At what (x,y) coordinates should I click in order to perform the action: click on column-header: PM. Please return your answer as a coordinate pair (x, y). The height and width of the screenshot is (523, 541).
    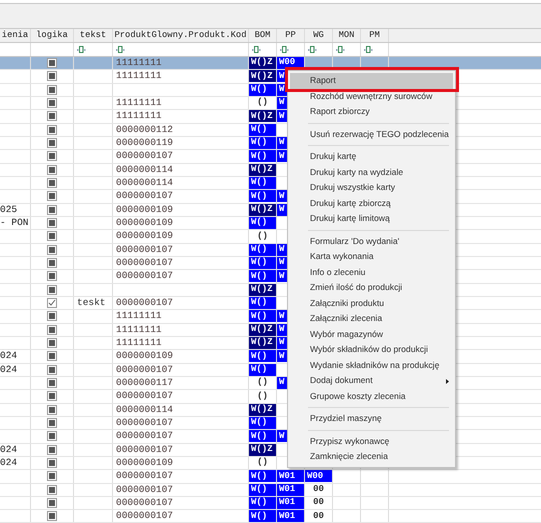
    Looking at the image, I should click on (374, 35).